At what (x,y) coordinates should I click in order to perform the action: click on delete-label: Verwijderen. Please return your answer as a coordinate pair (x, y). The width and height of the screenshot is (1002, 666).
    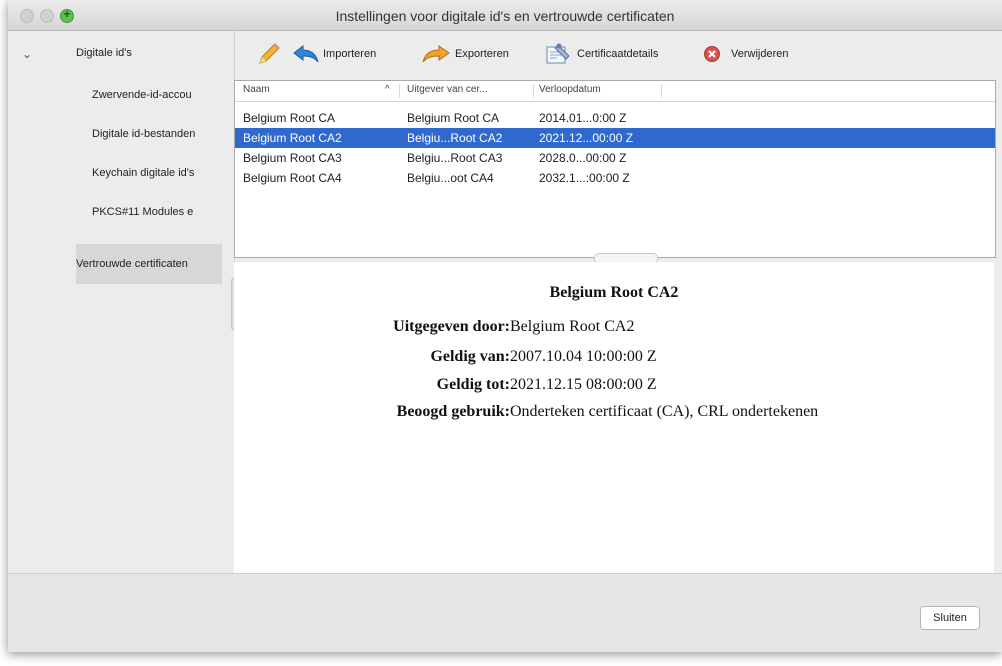
    Looking at the image, I should click on (760, 54).